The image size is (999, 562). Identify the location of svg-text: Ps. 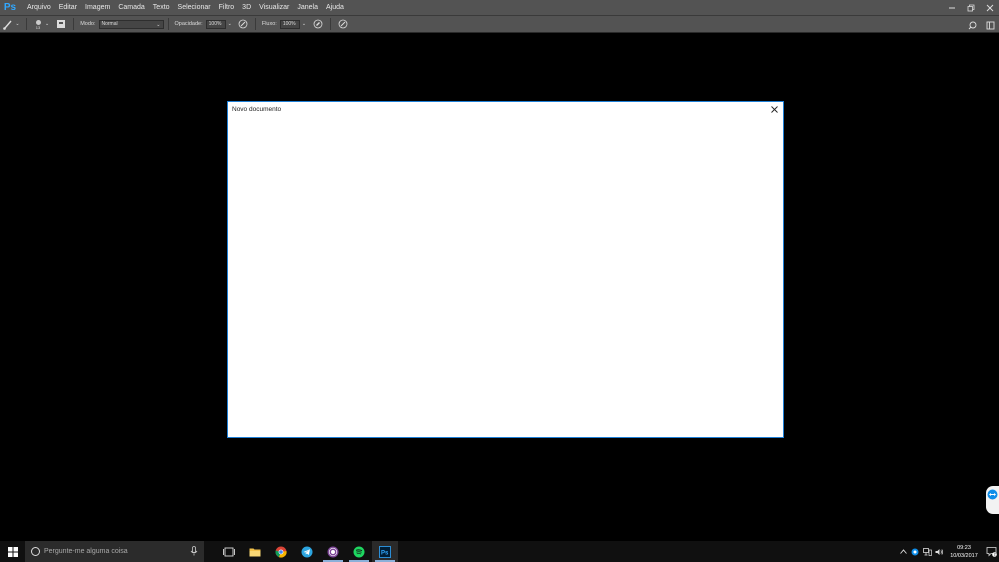
(385, 553).